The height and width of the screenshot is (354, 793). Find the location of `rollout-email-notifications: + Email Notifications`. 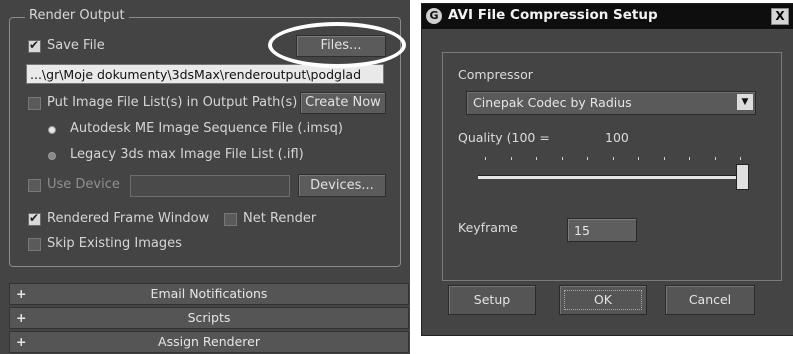

rollout-email-notifications: + Email Notifications is located at coordinates (209, 294).